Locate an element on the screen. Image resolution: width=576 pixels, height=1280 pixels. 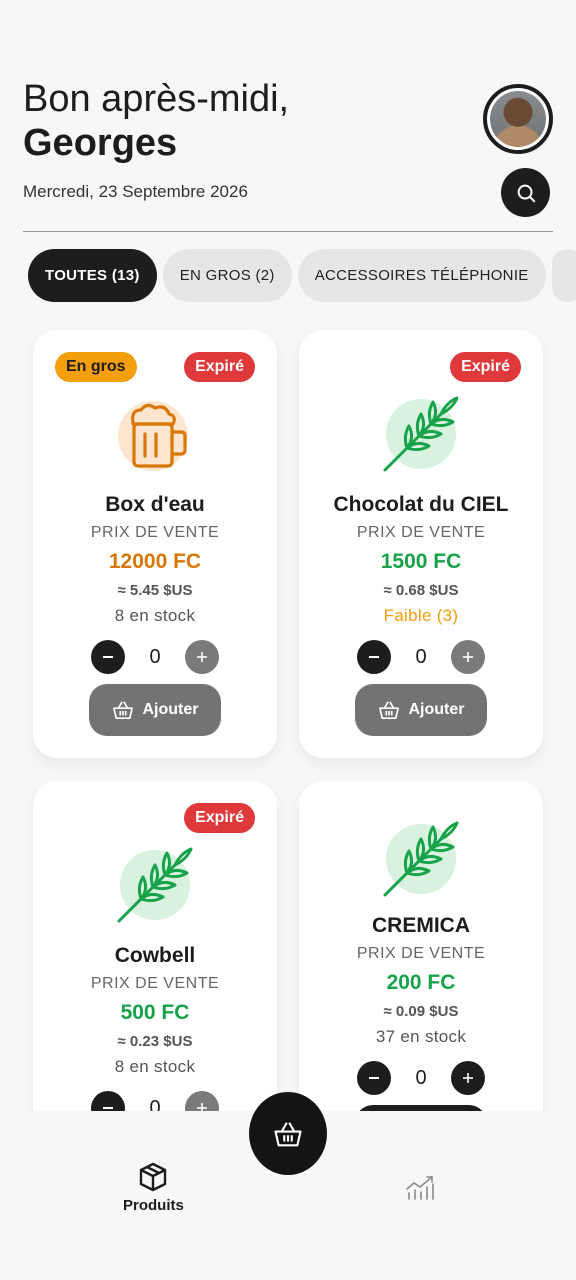
nav-item-products: Produits is located at coordinates (153, 1187).